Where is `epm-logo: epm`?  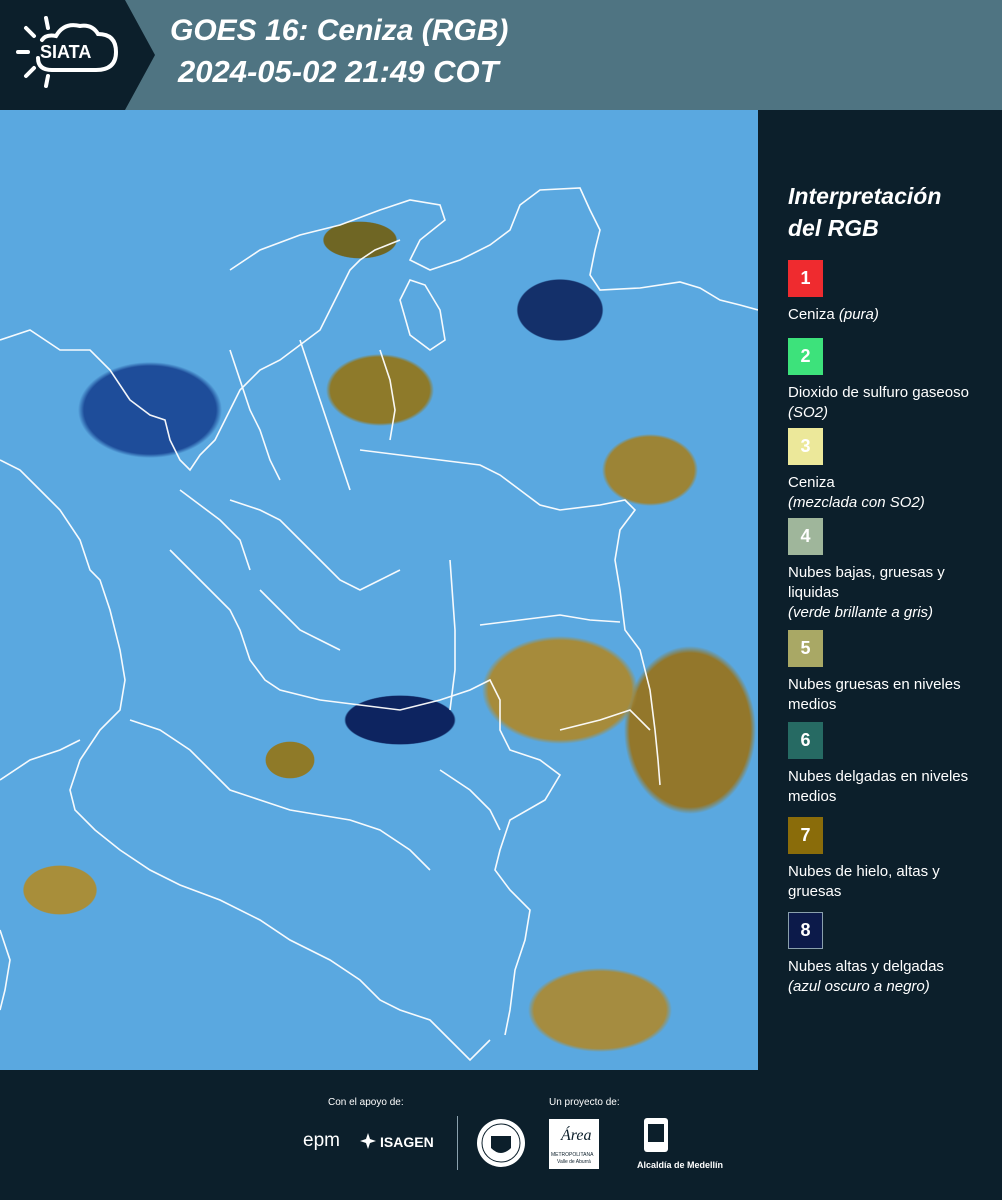
epm-logo: epm is located at coordinates (321, 1140).